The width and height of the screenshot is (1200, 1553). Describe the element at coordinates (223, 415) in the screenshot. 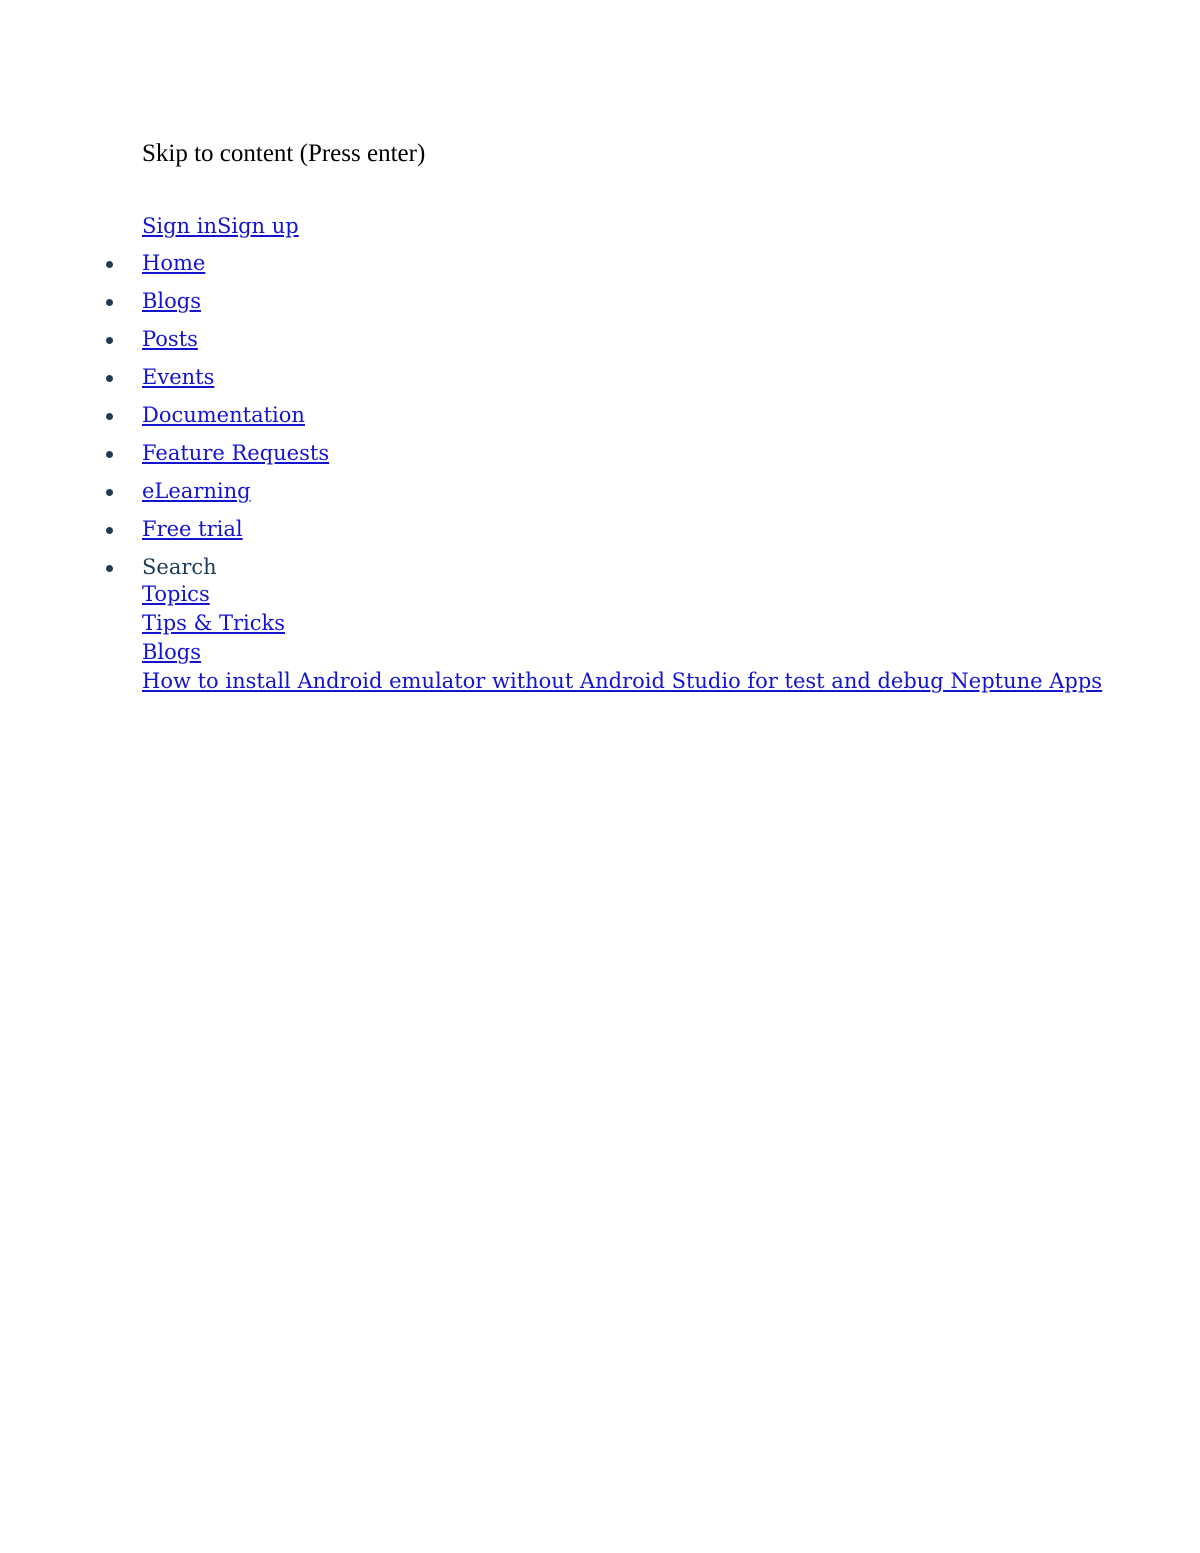

I see `nav-link-documentation: Documentation` at that location.